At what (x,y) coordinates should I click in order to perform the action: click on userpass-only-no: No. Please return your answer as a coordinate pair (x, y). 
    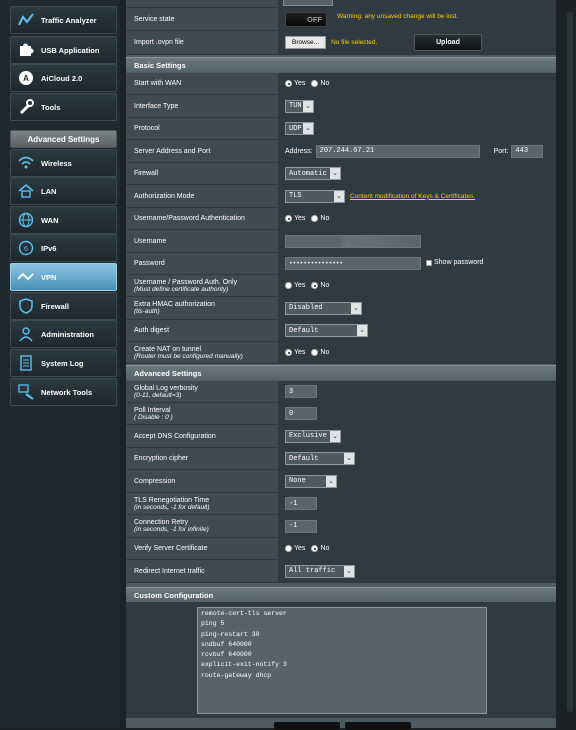
    Looking at the image, I should click on (320, 285).